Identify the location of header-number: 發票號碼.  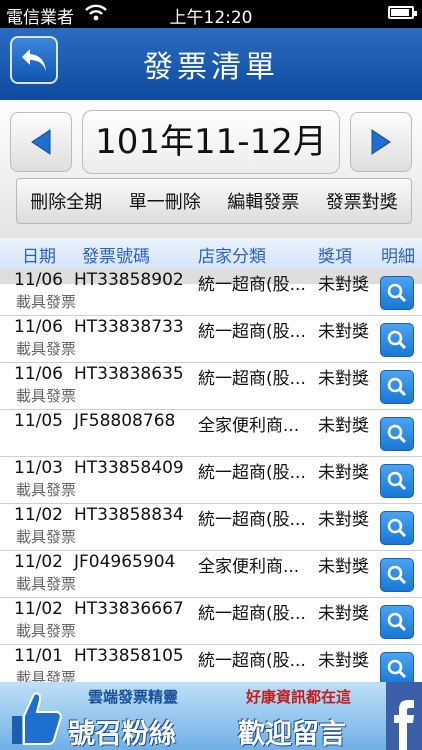
(116, 257).